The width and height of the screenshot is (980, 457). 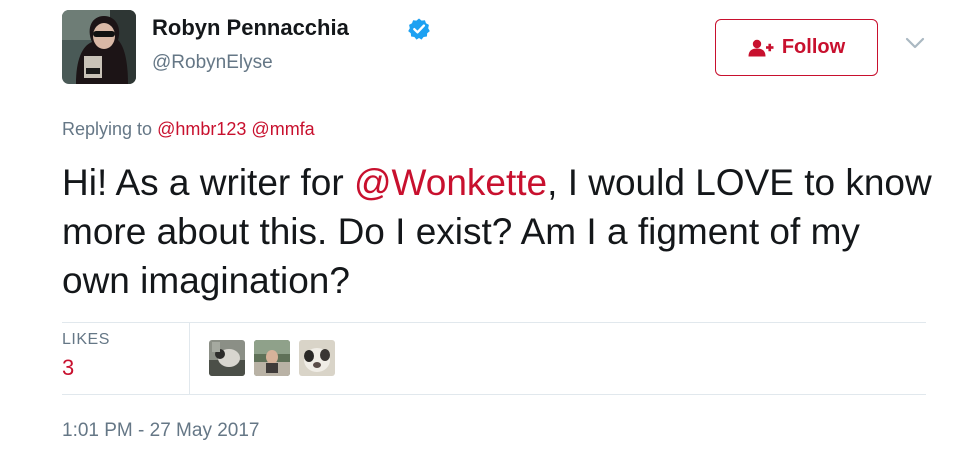 I want to click on stats-top-divider, so click(x=494, y=322).